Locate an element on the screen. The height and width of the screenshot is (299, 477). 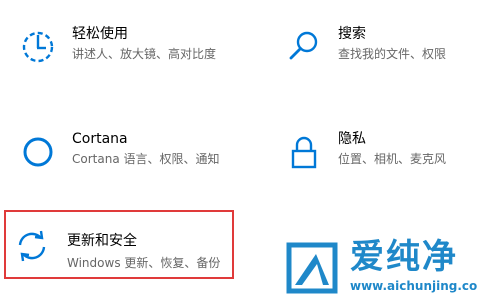
tile-title: 隐私 is located at coordinates (352, 139).